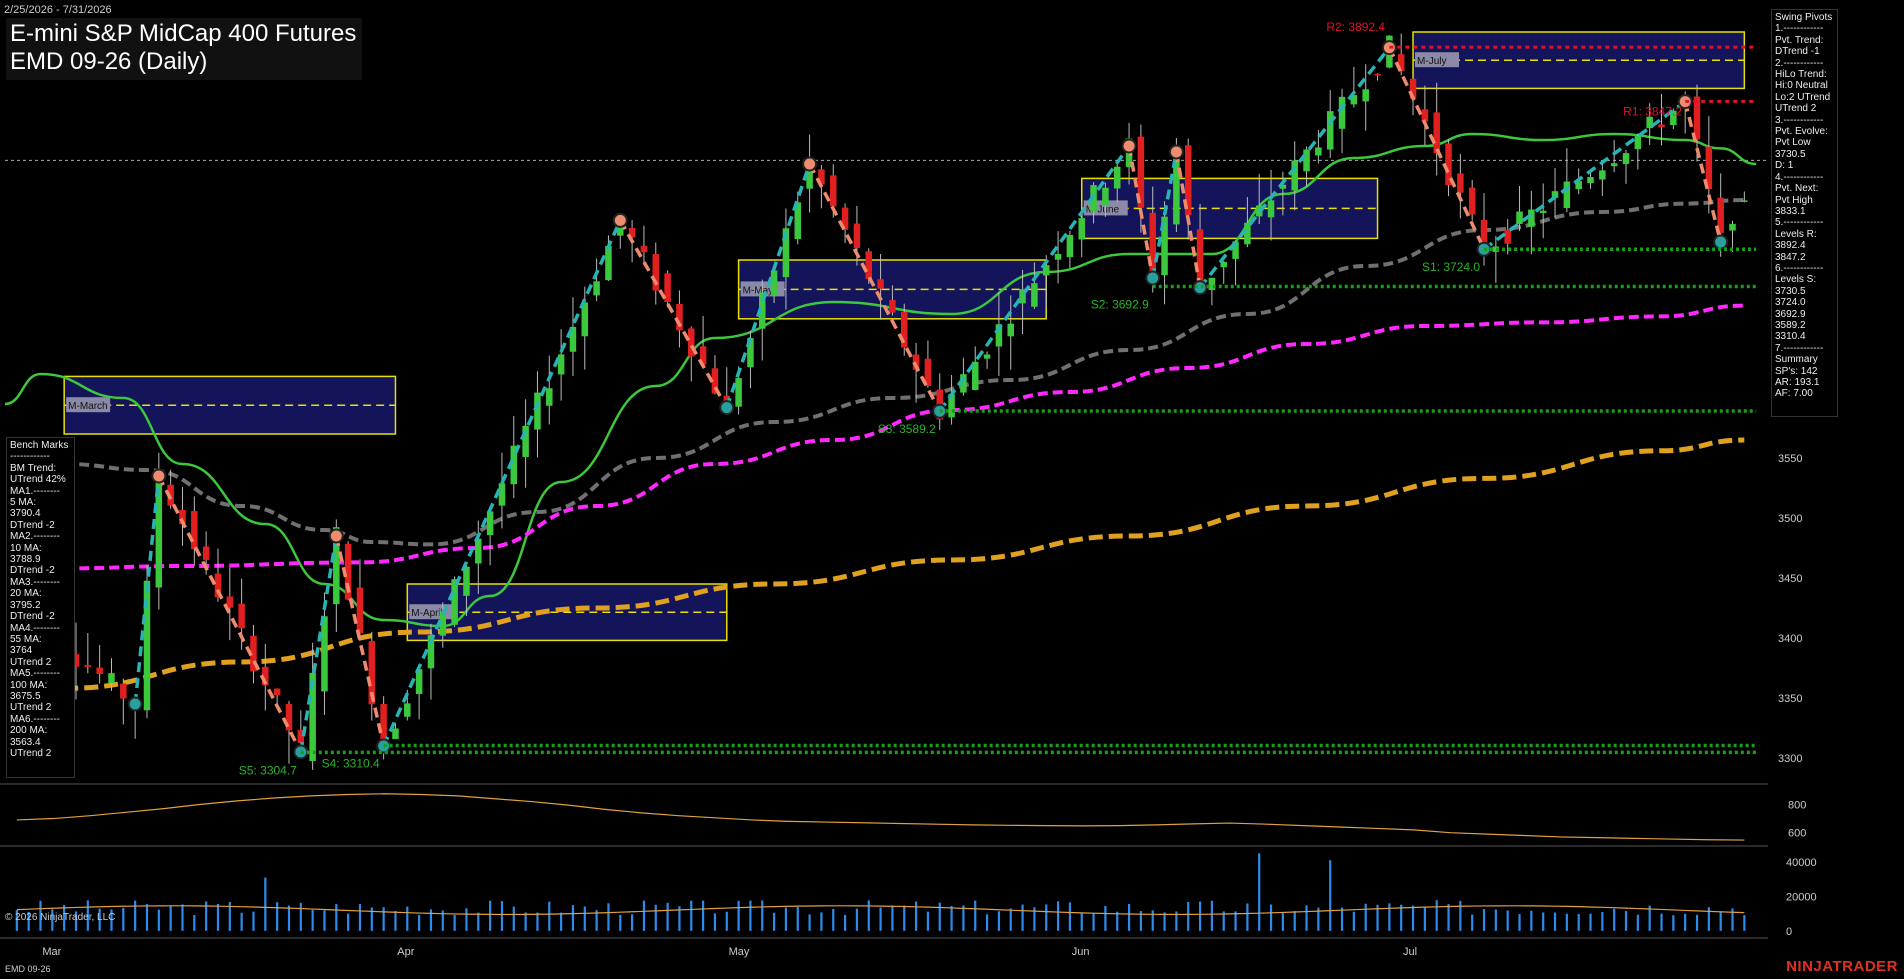 This screenshot has width=1904, height=979. Describe the element at coordinates (1790, 211) in the screenshot. I see `swing-panel-line: 3833.1` at that location.